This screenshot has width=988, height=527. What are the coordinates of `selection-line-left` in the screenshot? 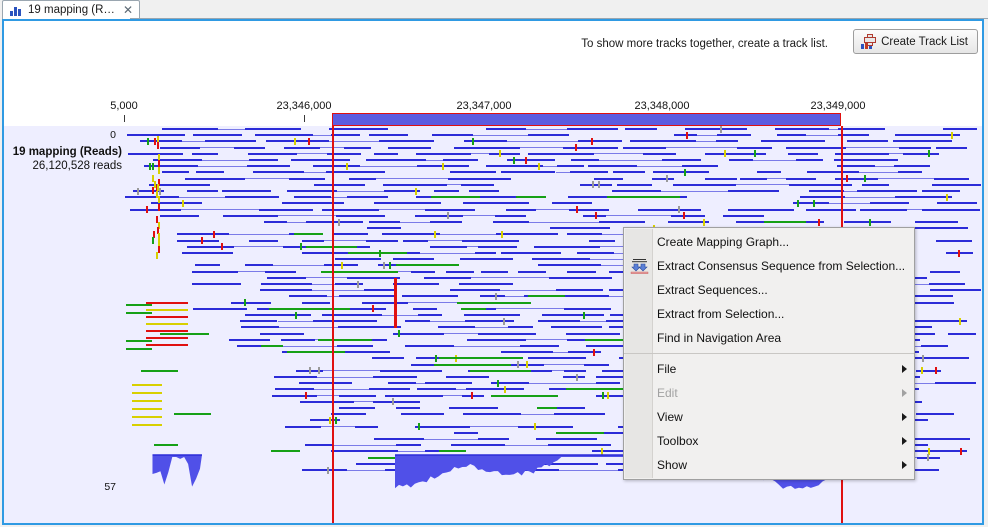 It's located at (333, 324).